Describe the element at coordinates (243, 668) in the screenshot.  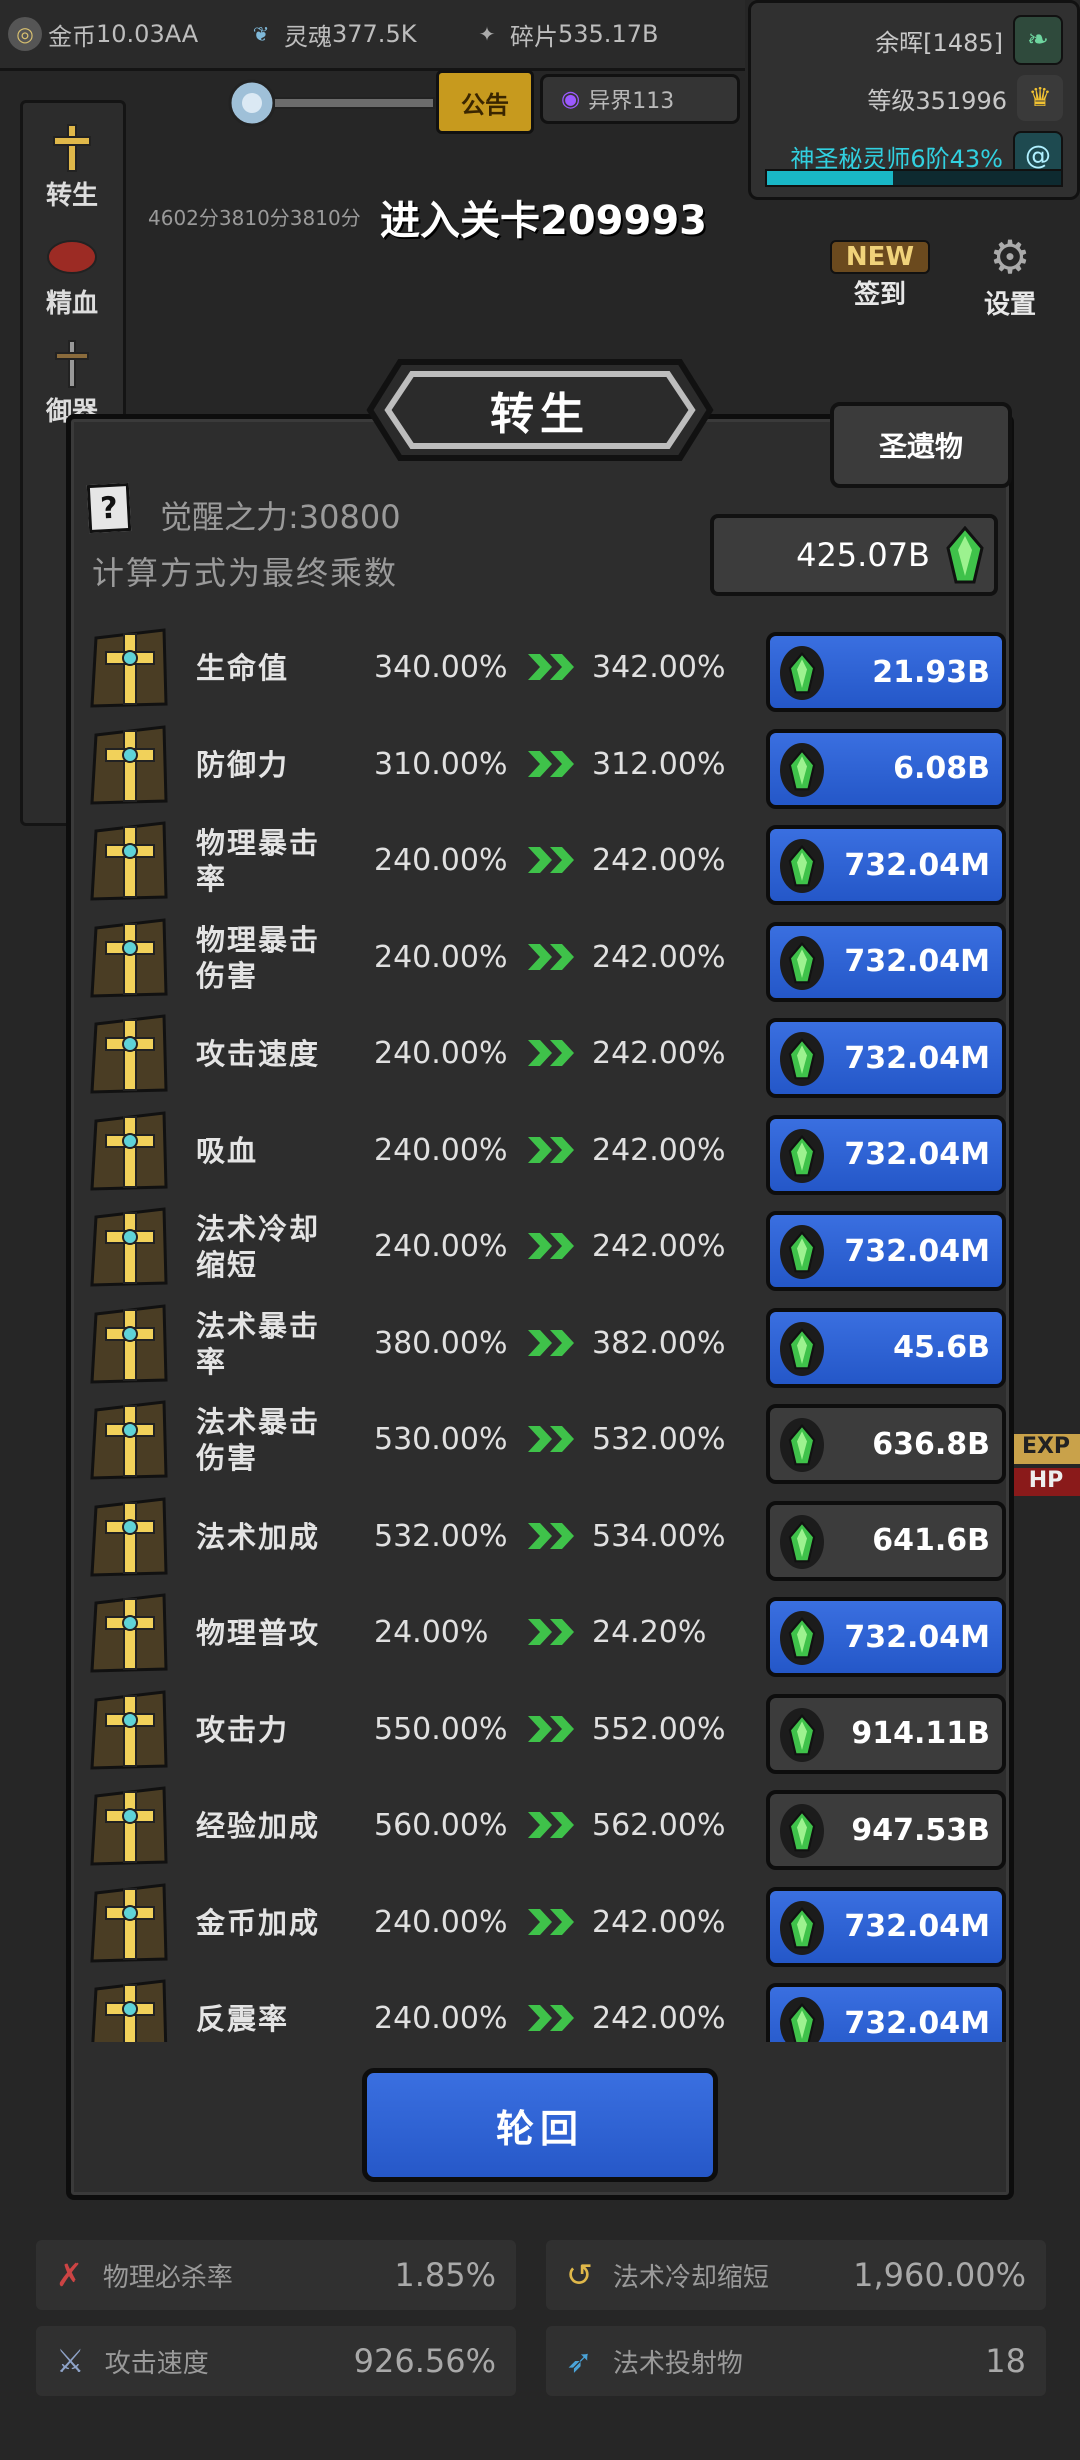
I see `stat-name: 生命值` at that location.